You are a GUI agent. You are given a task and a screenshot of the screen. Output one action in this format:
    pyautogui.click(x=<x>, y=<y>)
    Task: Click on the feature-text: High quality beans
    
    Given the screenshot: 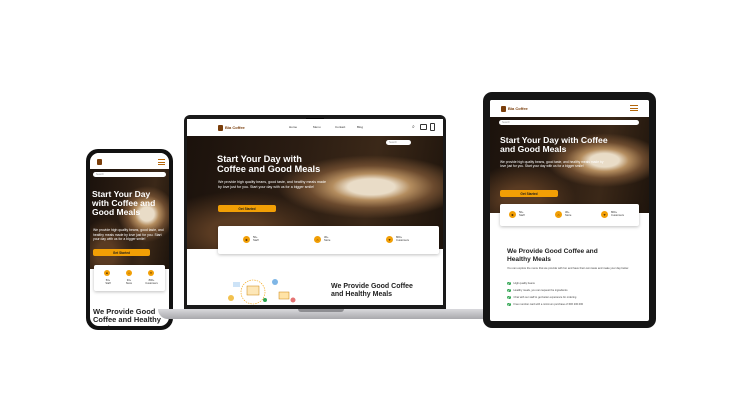 What is the action you would take?
    pyautogui.click(x=524, y=283)
    